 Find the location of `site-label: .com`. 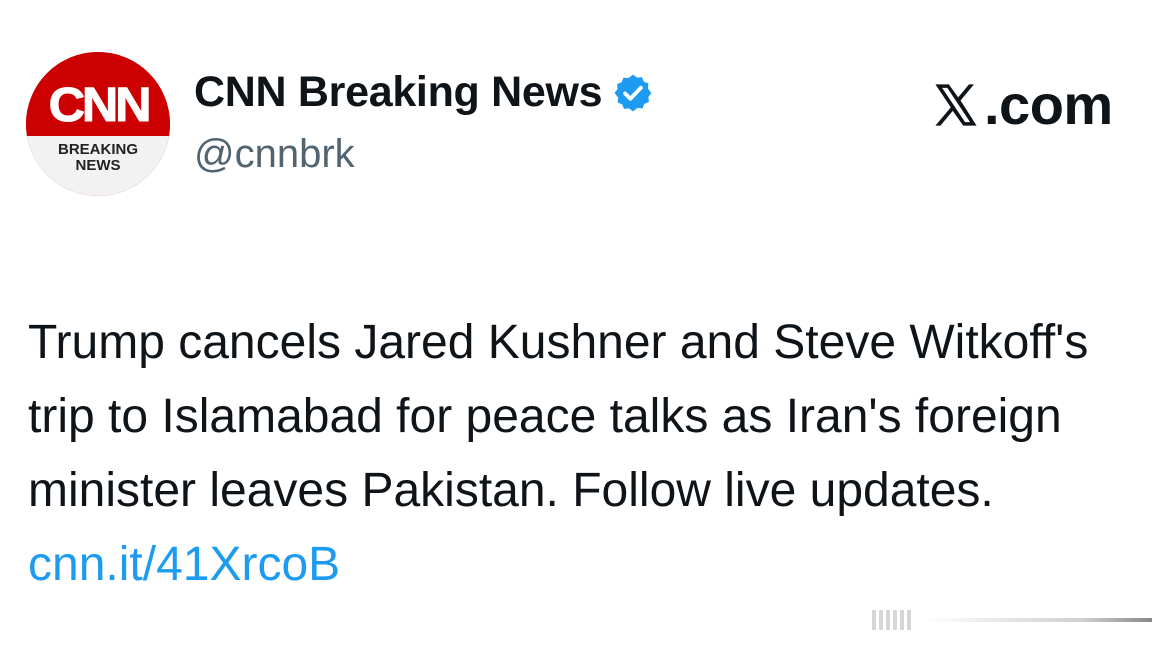

site-label: .com is located at coordinates (1021, 104).